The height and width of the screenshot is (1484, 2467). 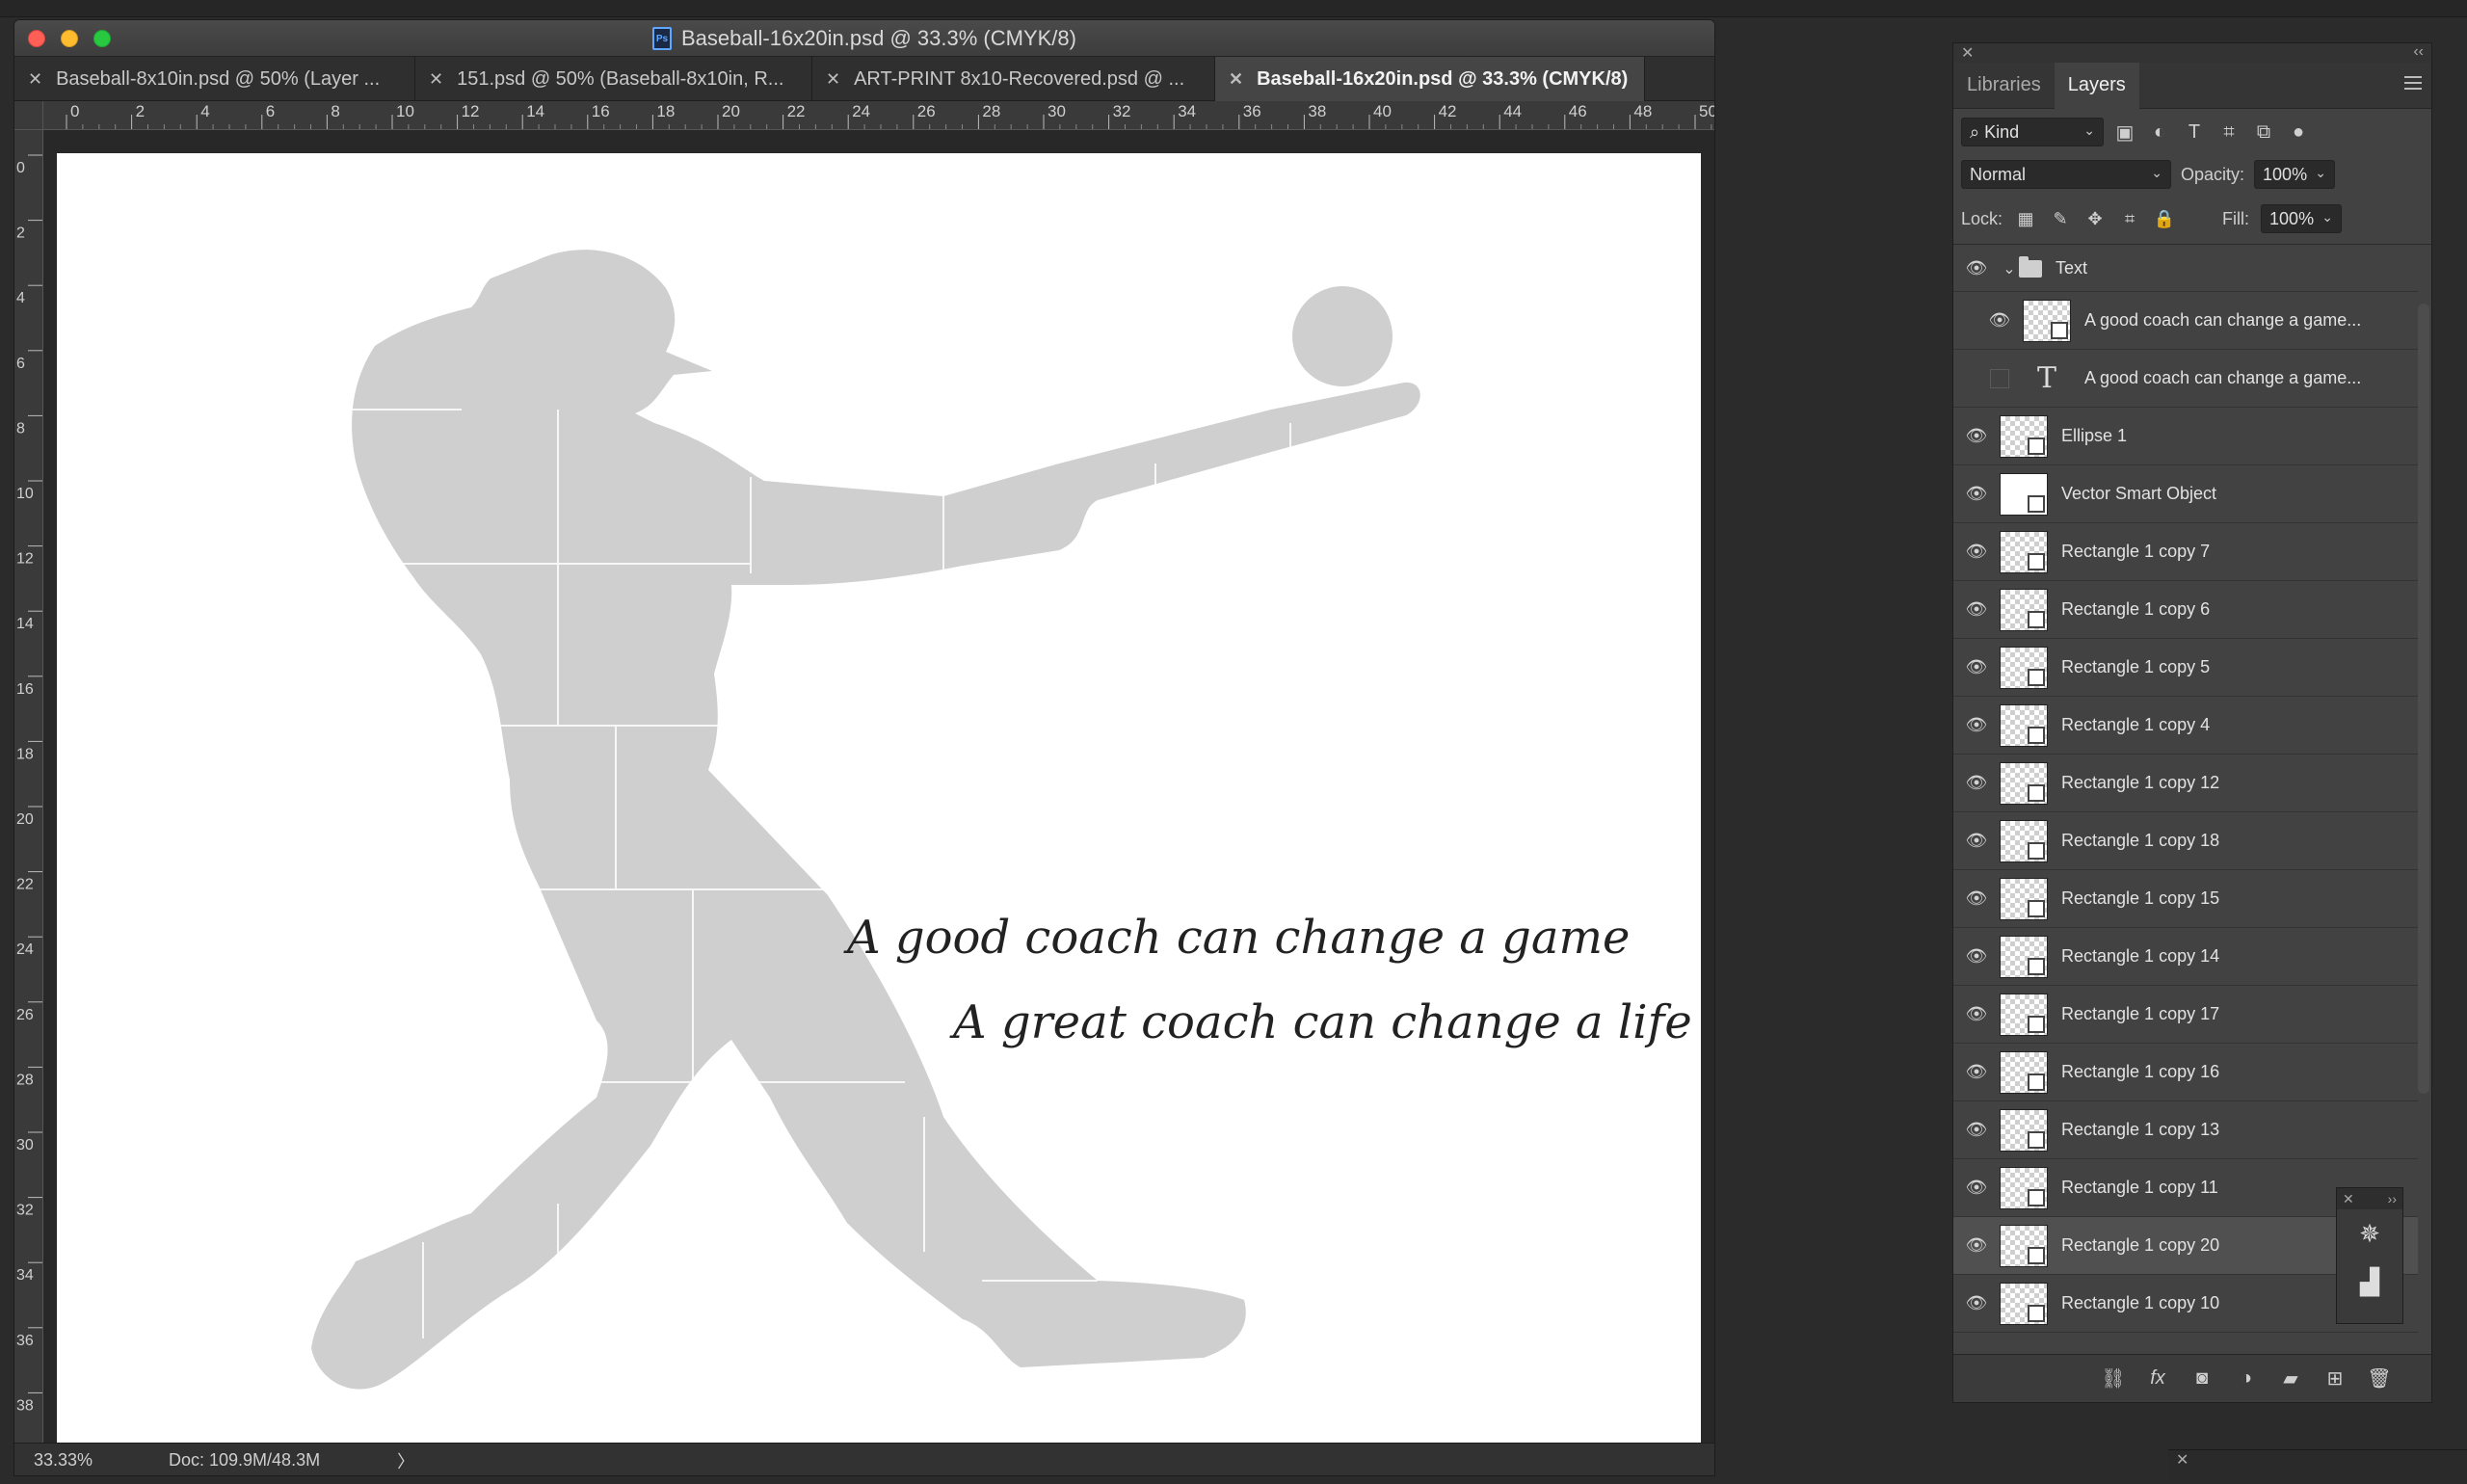 I want to click on adjustment-filter-icon: ◐, so click(x=2159, y=132).